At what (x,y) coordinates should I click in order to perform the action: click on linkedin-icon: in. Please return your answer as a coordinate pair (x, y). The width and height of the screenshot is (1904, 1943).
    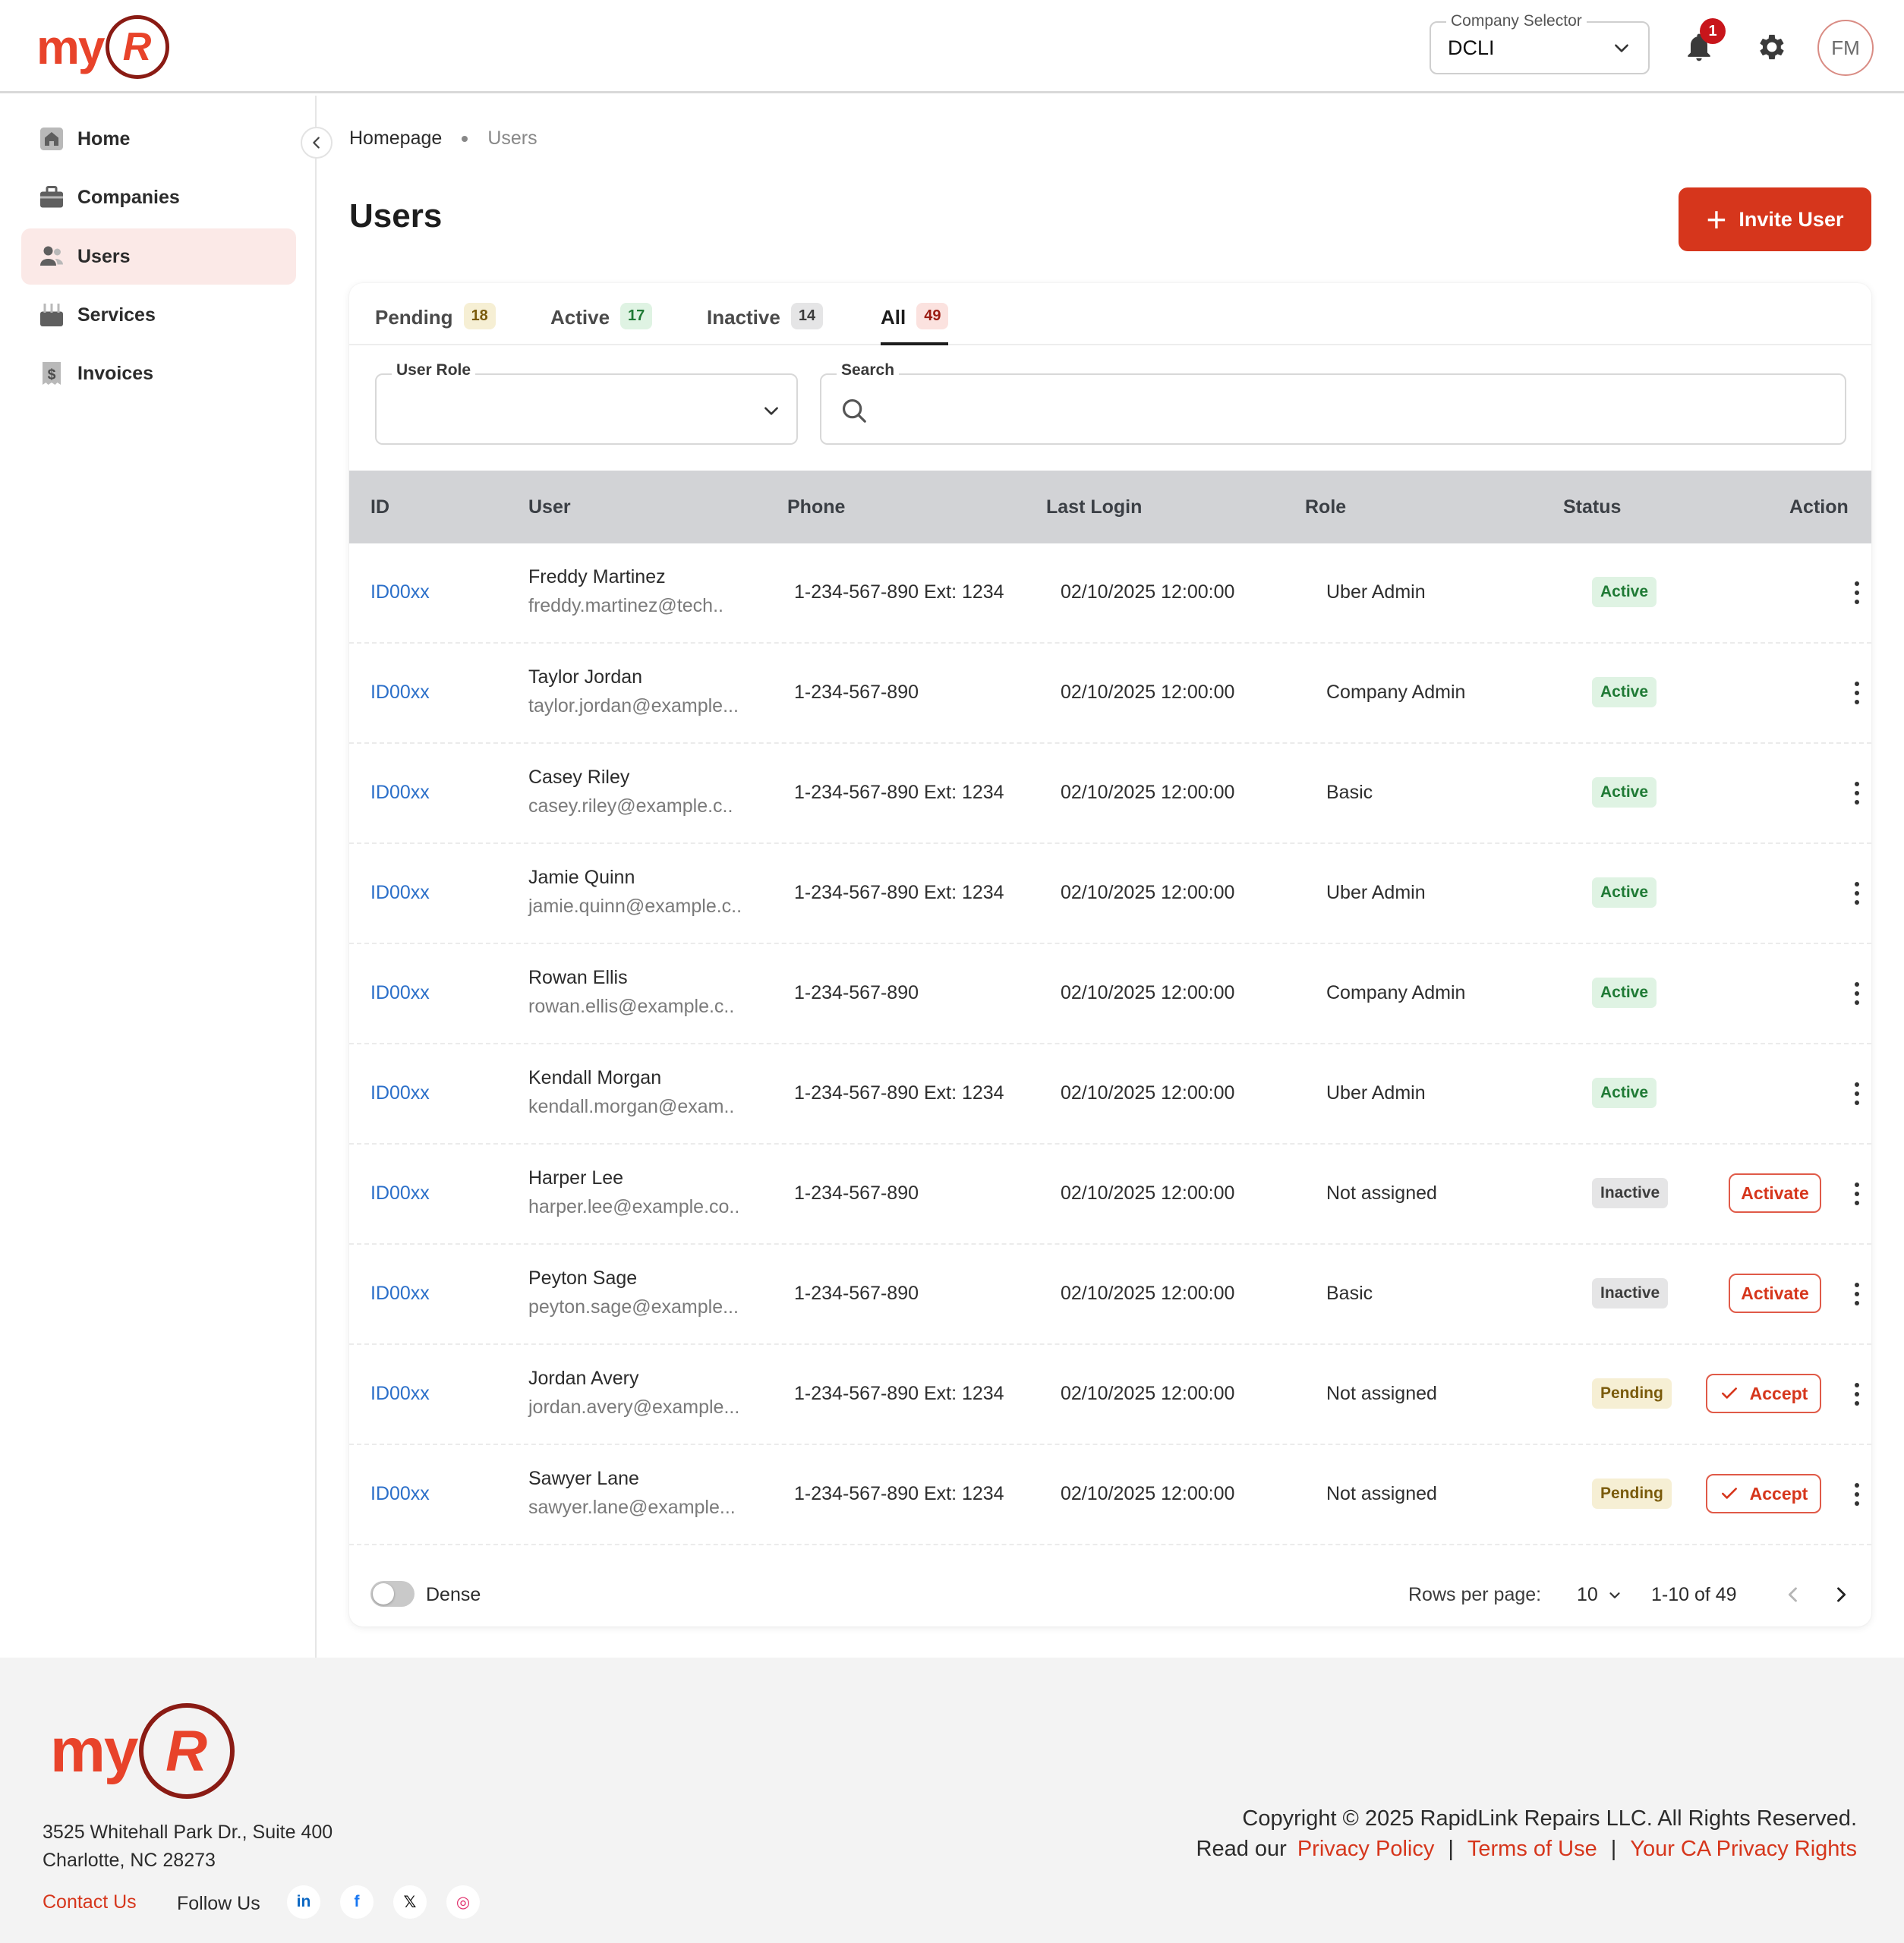
    Looking at the image, I should click on (303, 1902).